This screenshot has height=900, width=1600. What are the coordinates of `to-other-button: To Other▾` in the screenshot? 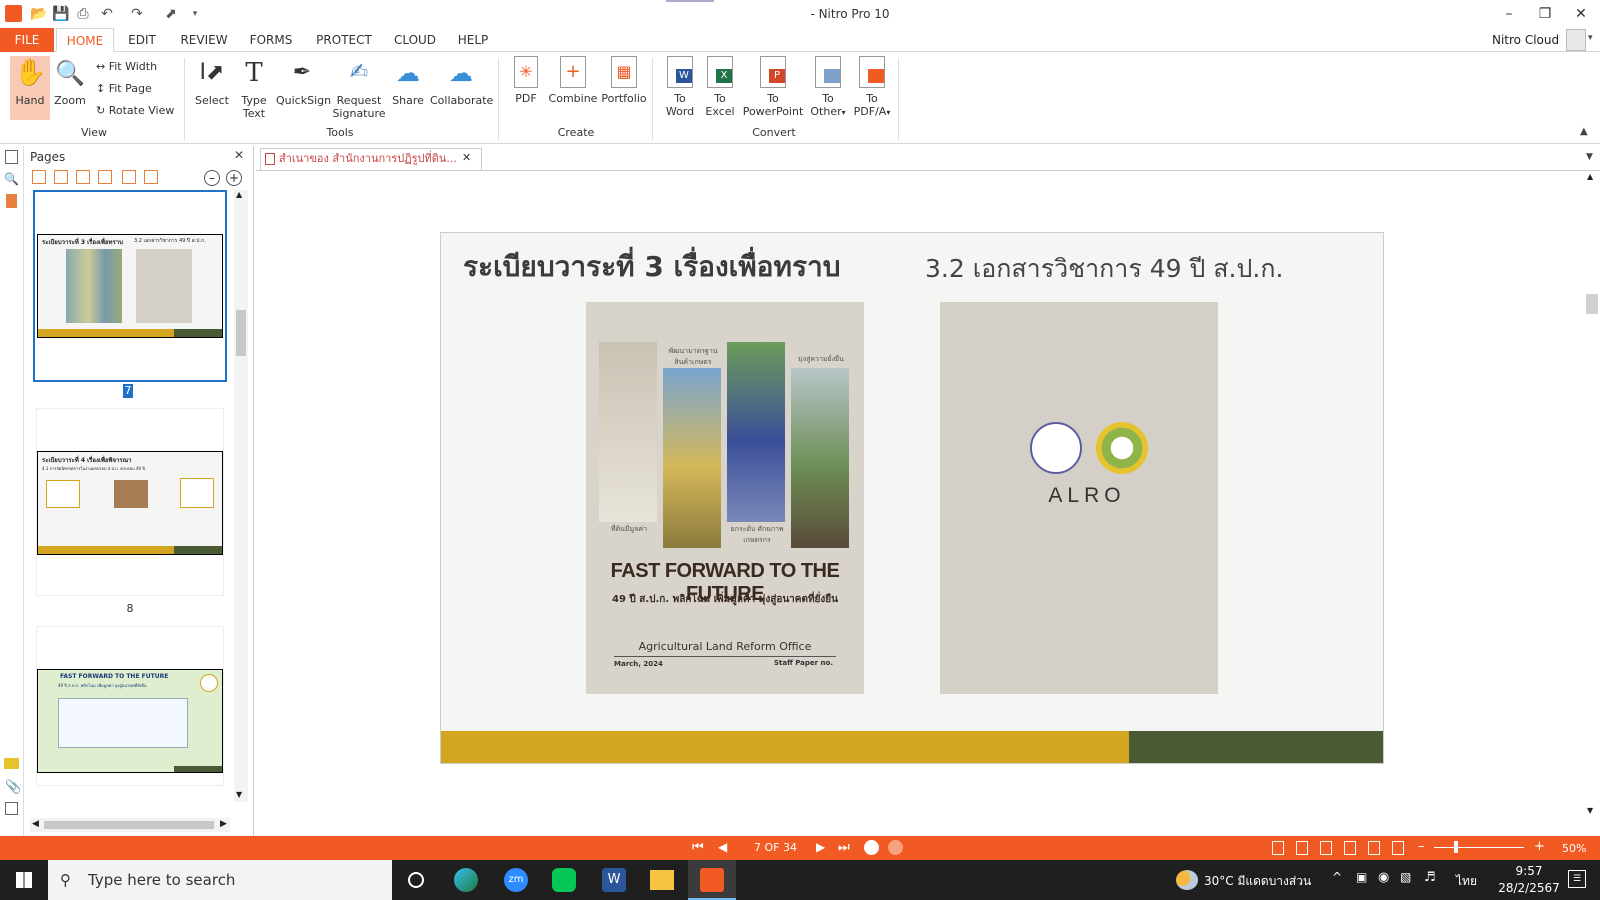 It's located at (828, 87).